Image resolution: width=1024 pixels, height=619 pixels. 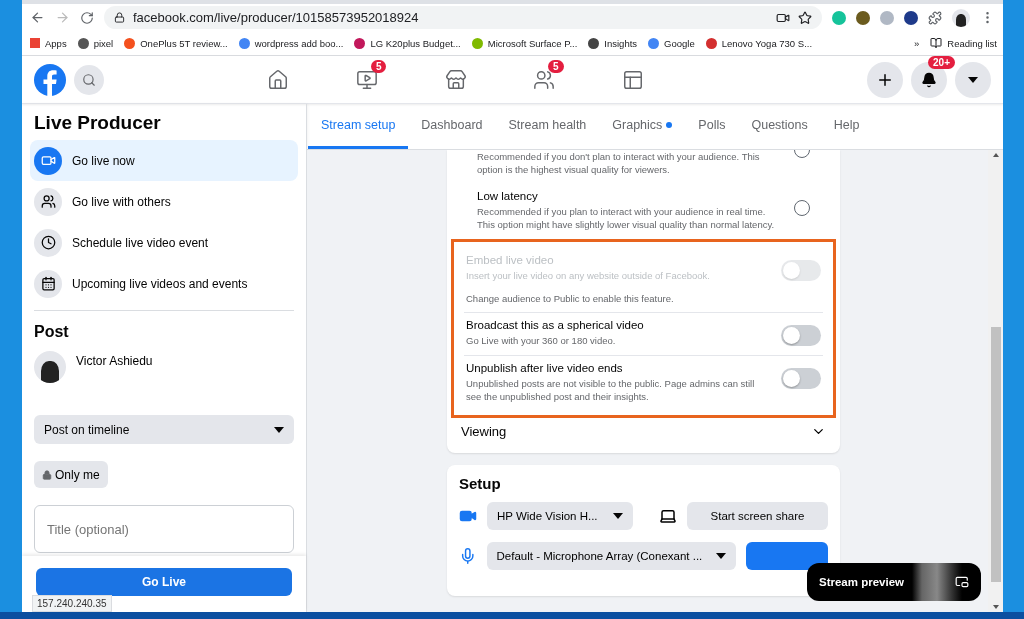 I want to click on bookmark-link: Google, so click(x=679, y=43).